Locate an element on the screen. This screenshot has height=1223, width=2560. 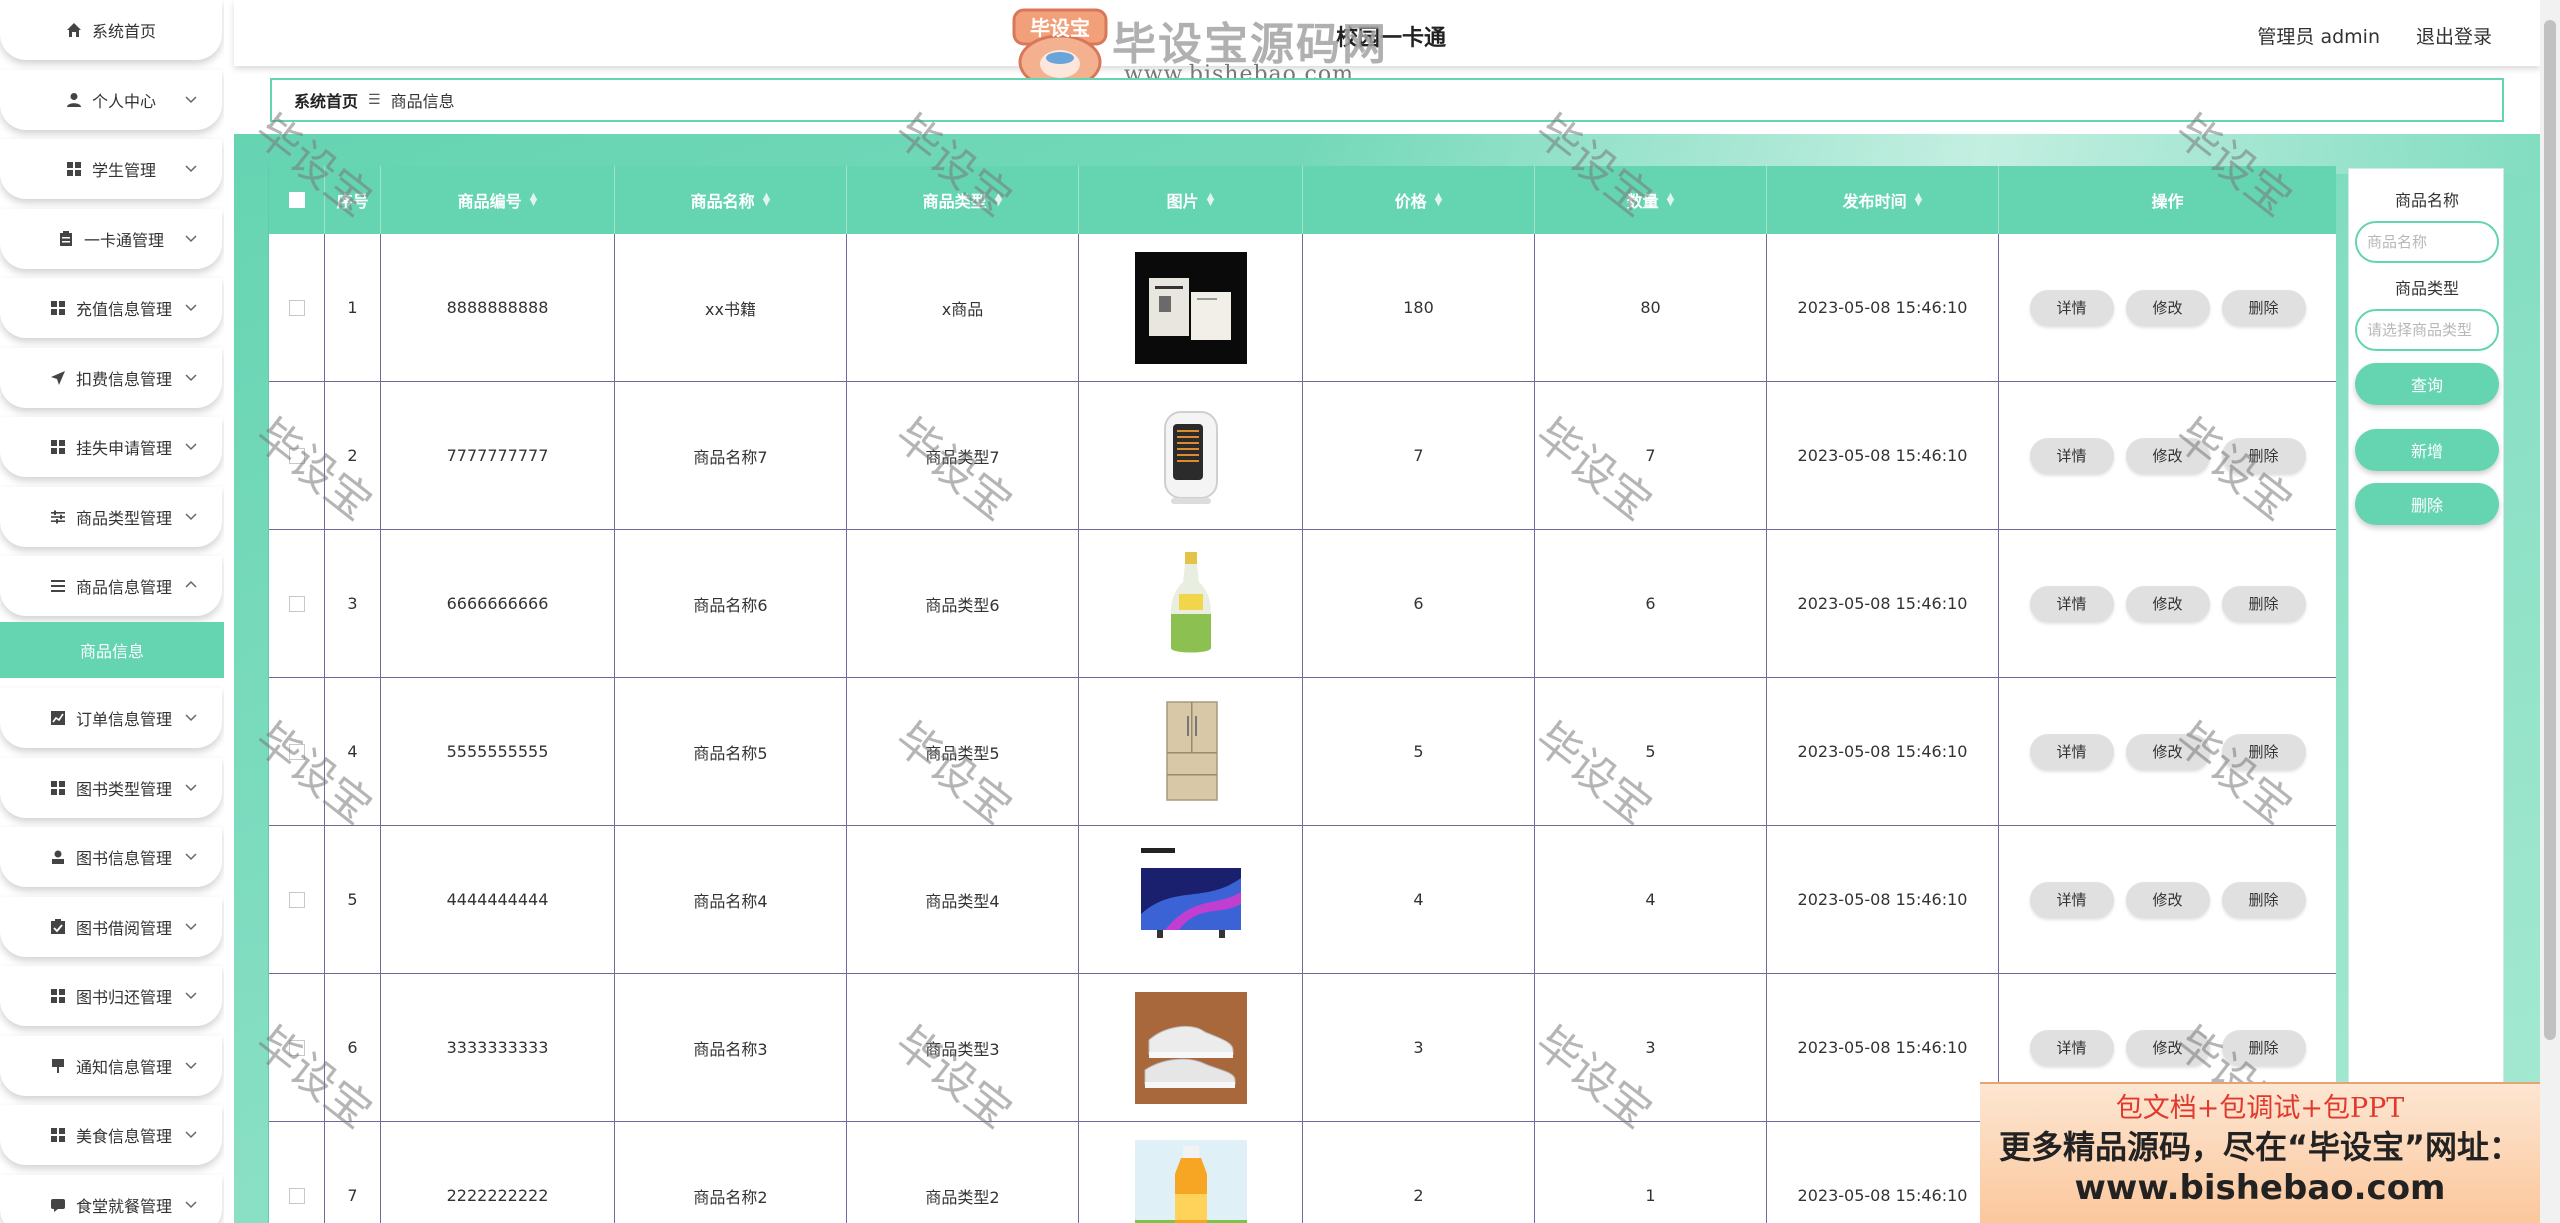
fridge-image is located at coordinates (1190, 751).